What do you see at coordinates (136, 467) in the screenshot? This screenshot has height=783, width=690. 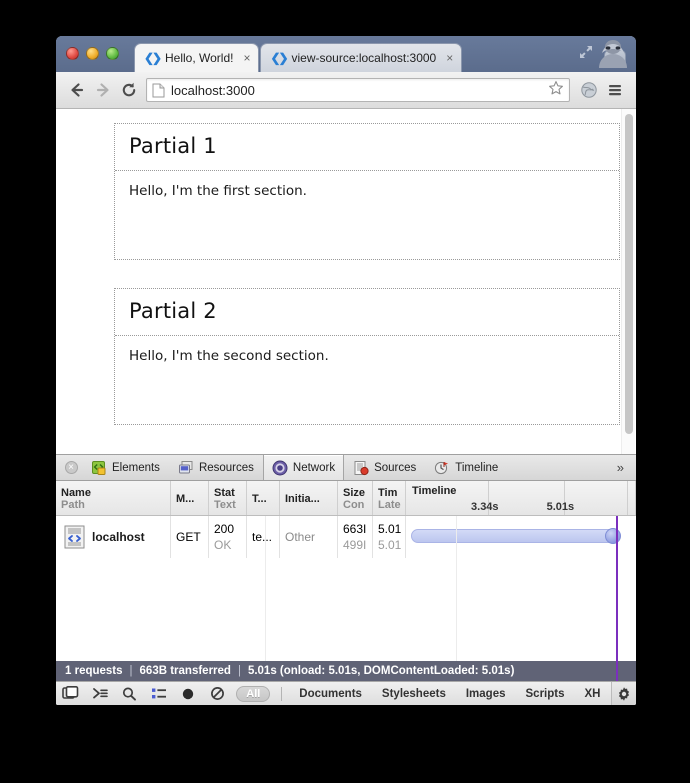 I see `devtools-tab-label: Elements` at bounding box center [136, 467].